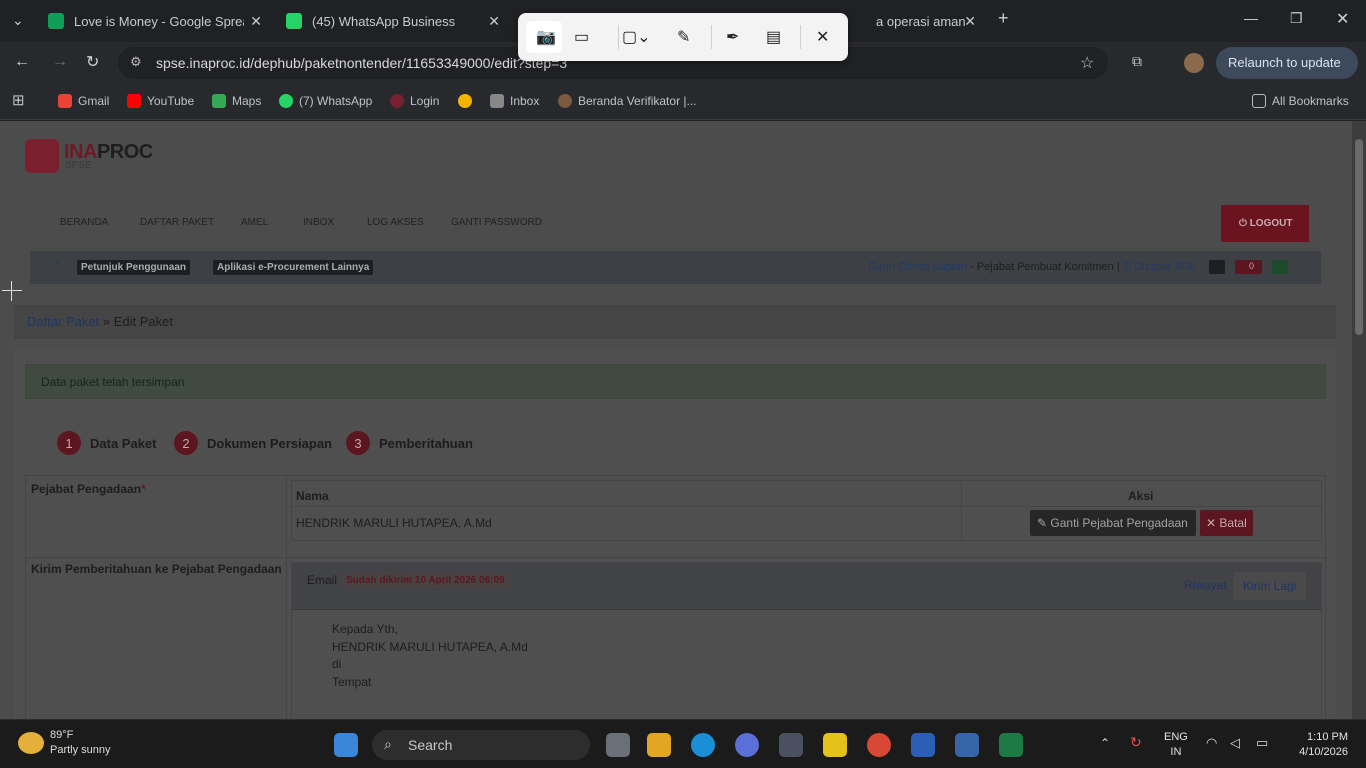 The height and width of the screenshot is (768, 1366). What do you see at coordinates (22, 62) in the screenshot?
I see `back-icon: ←` at bounding box center [22, 62].